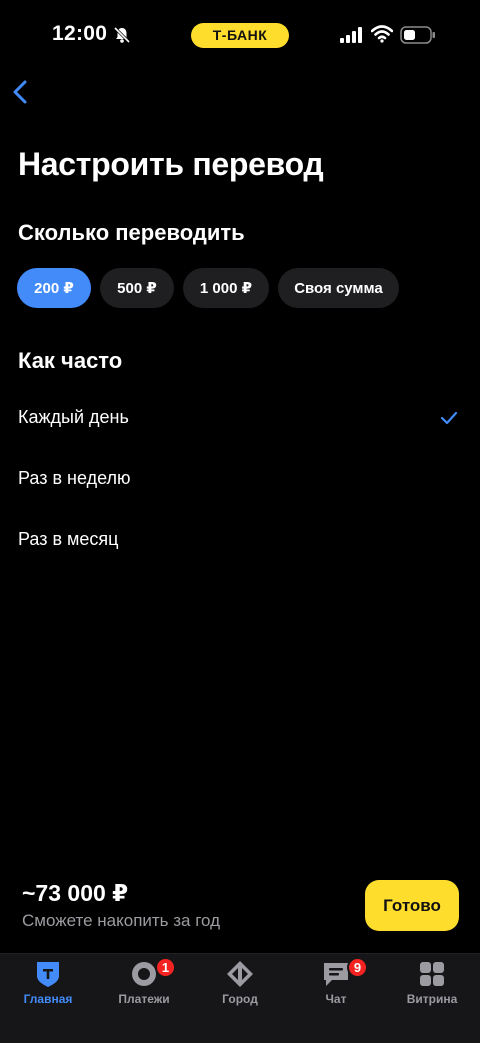 The image size is (480, 1043). What do you see at coordinates (122, 35) in the screenshot?
I see `bell-off-icon` at bounding box center [122, 35].